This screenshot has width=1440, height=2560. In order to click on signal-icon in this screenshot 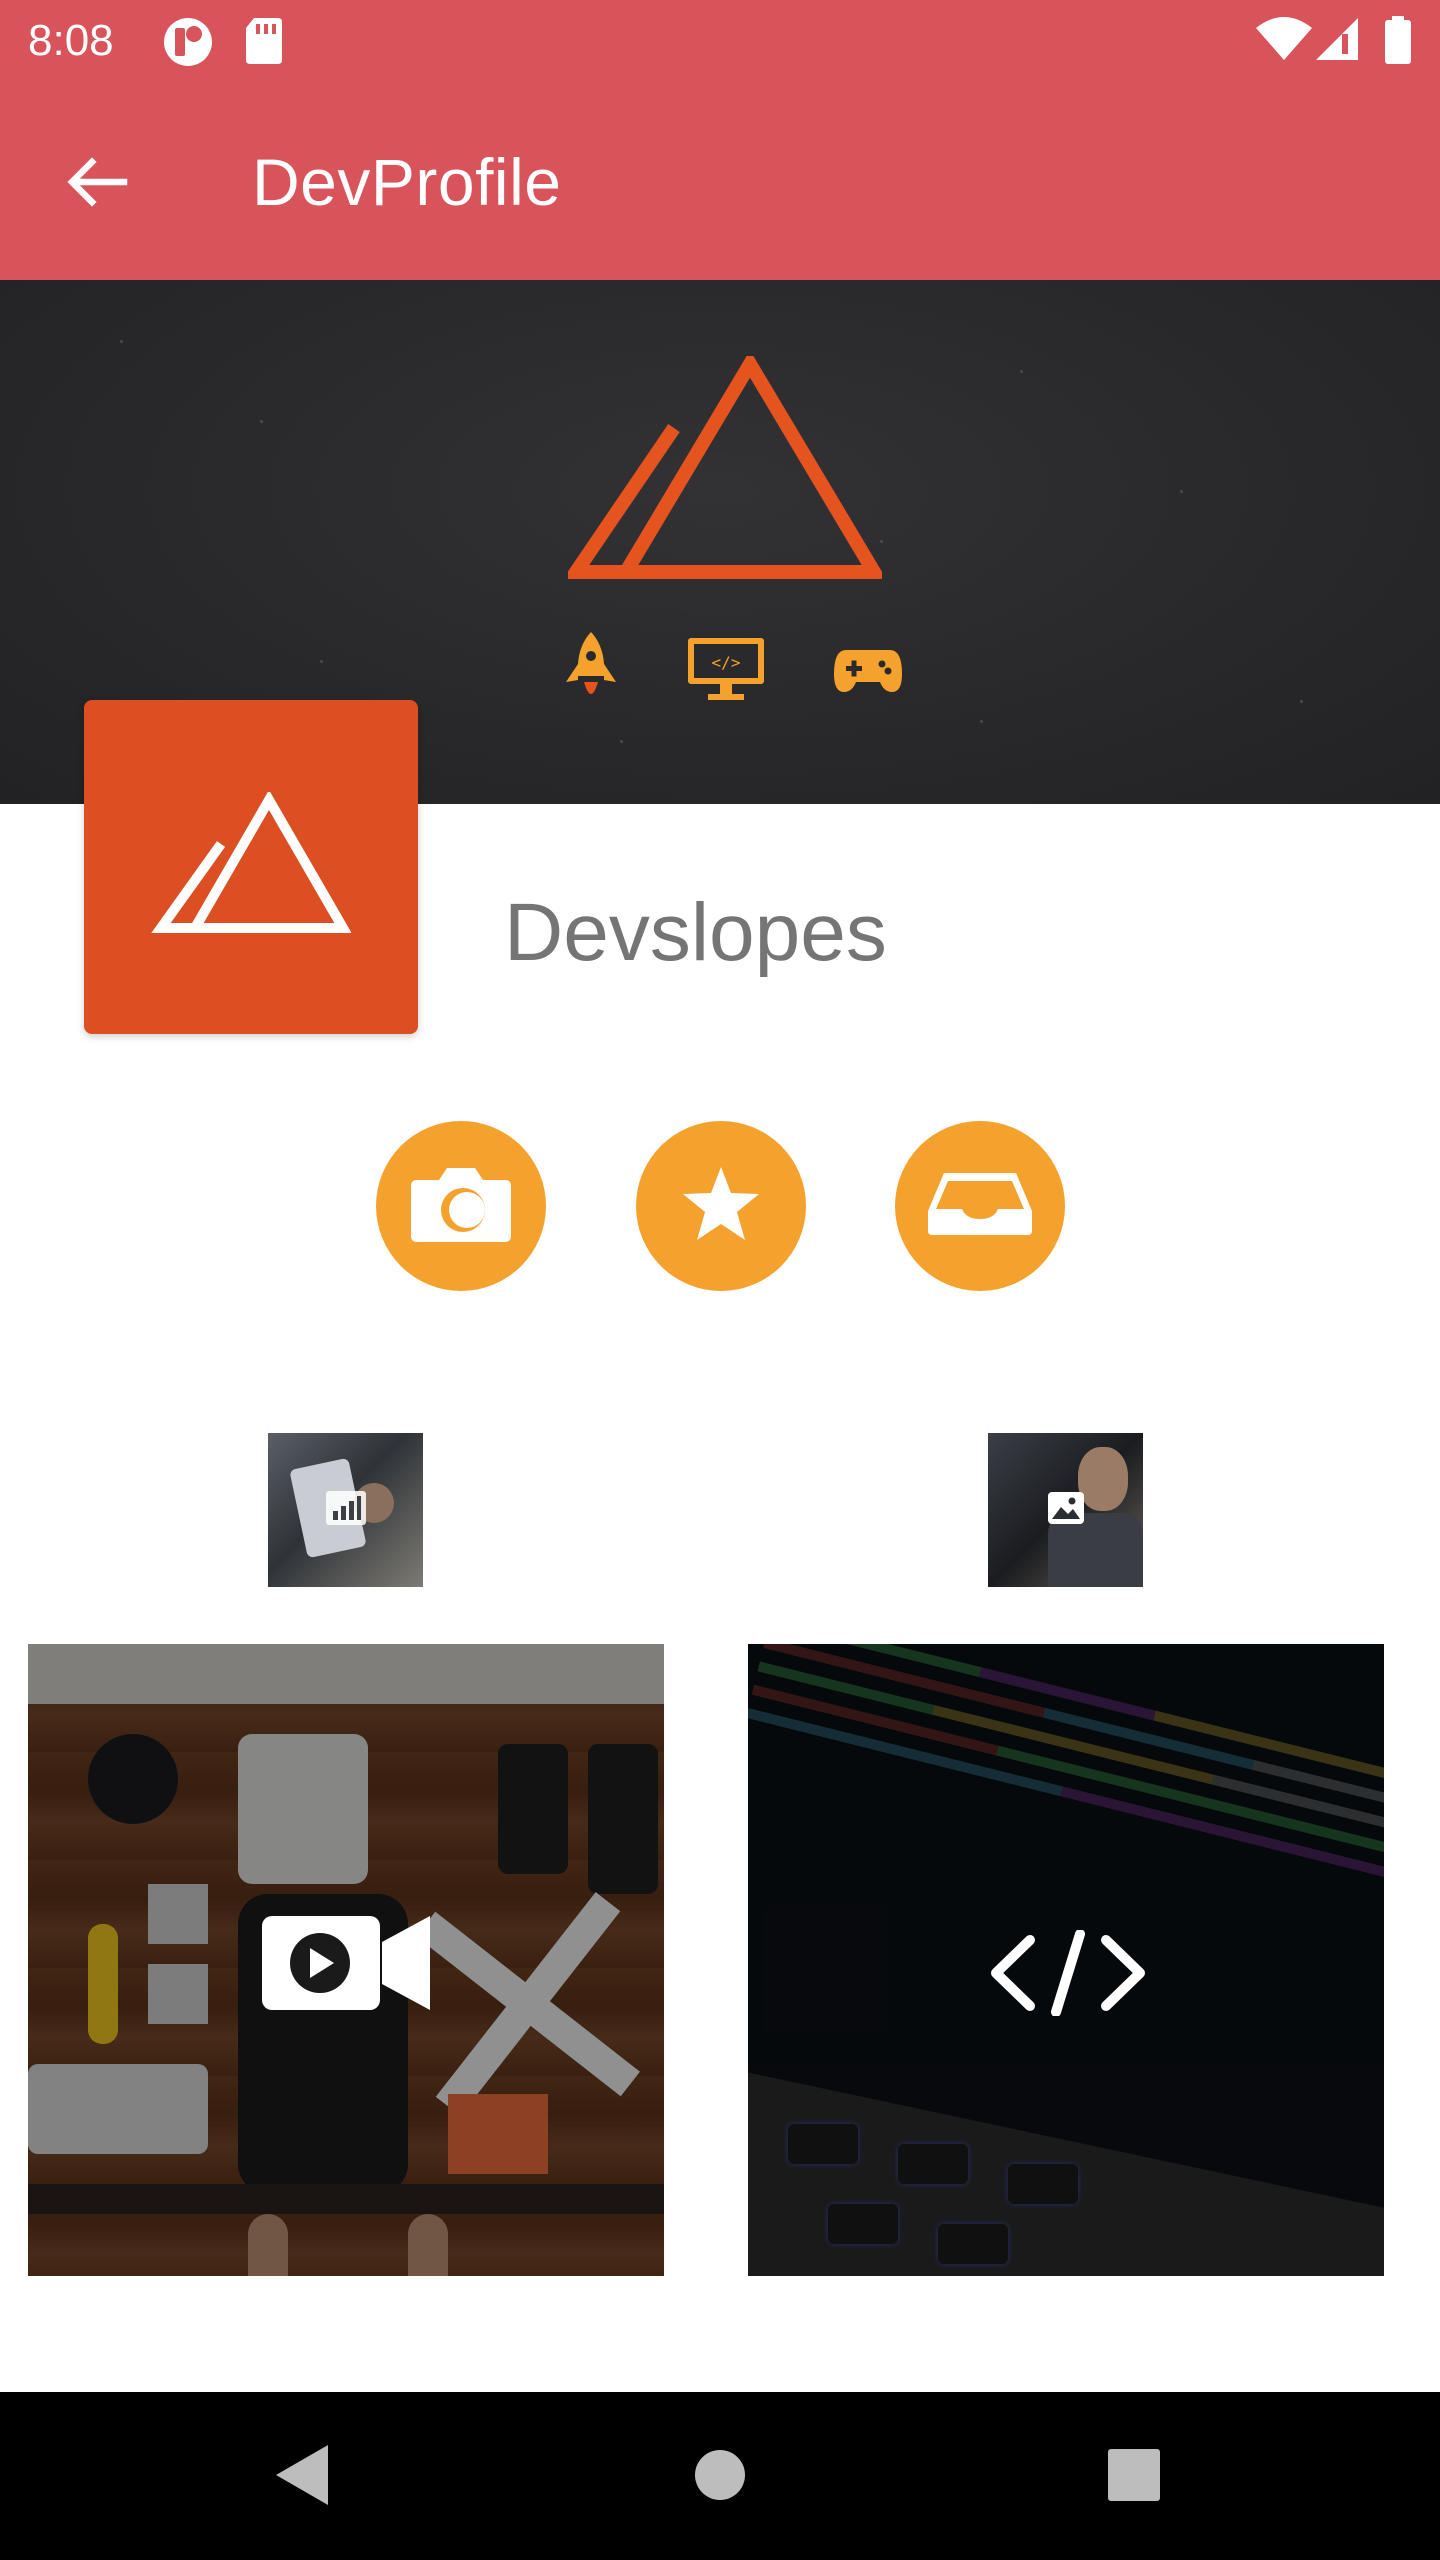, I will do `click(1337, 41)`.